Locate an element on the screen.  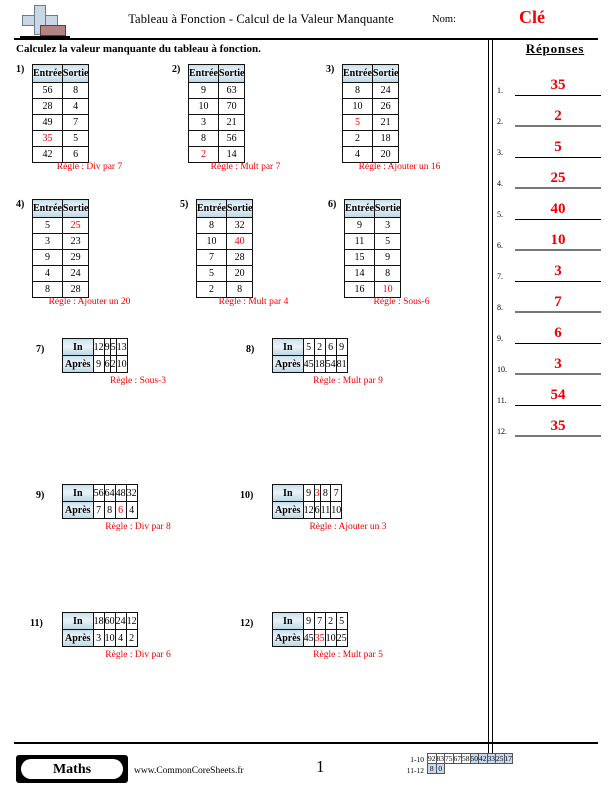
input-cell: 64 is located at coordinates (109, 493).